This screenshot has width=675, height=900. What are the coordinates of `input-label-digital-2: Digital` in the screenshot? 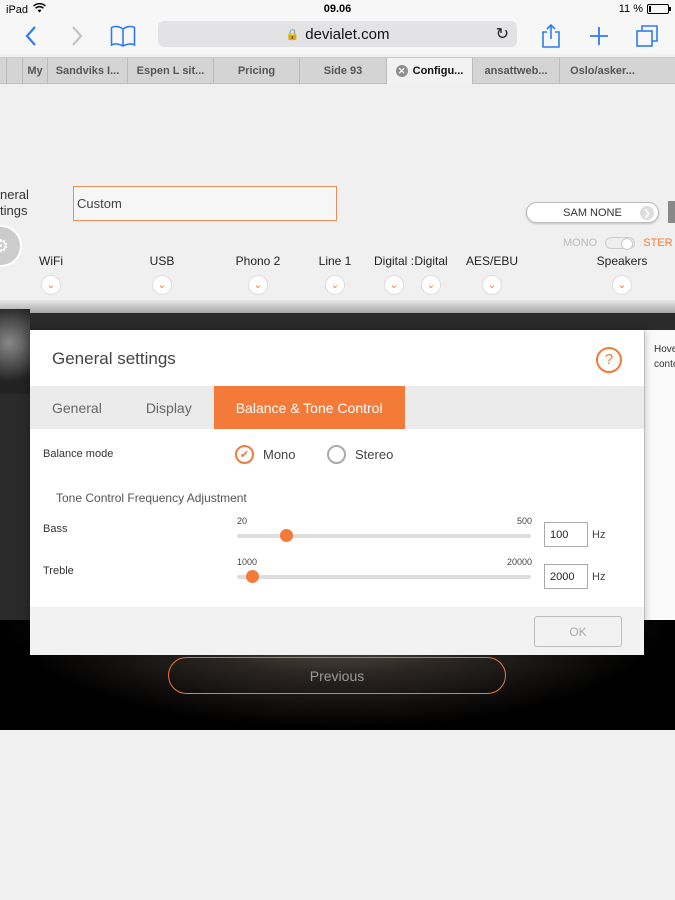 It's located at (431, 261).